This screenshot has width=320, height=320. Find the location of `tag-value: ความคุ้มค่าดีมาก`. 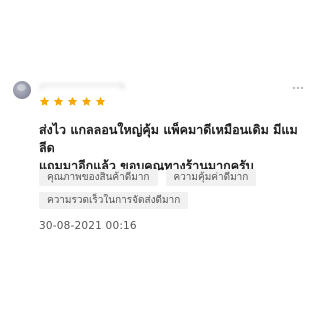

tag-value: ความคุ้มค่าดีมาก is located at coordinates (211, 177).